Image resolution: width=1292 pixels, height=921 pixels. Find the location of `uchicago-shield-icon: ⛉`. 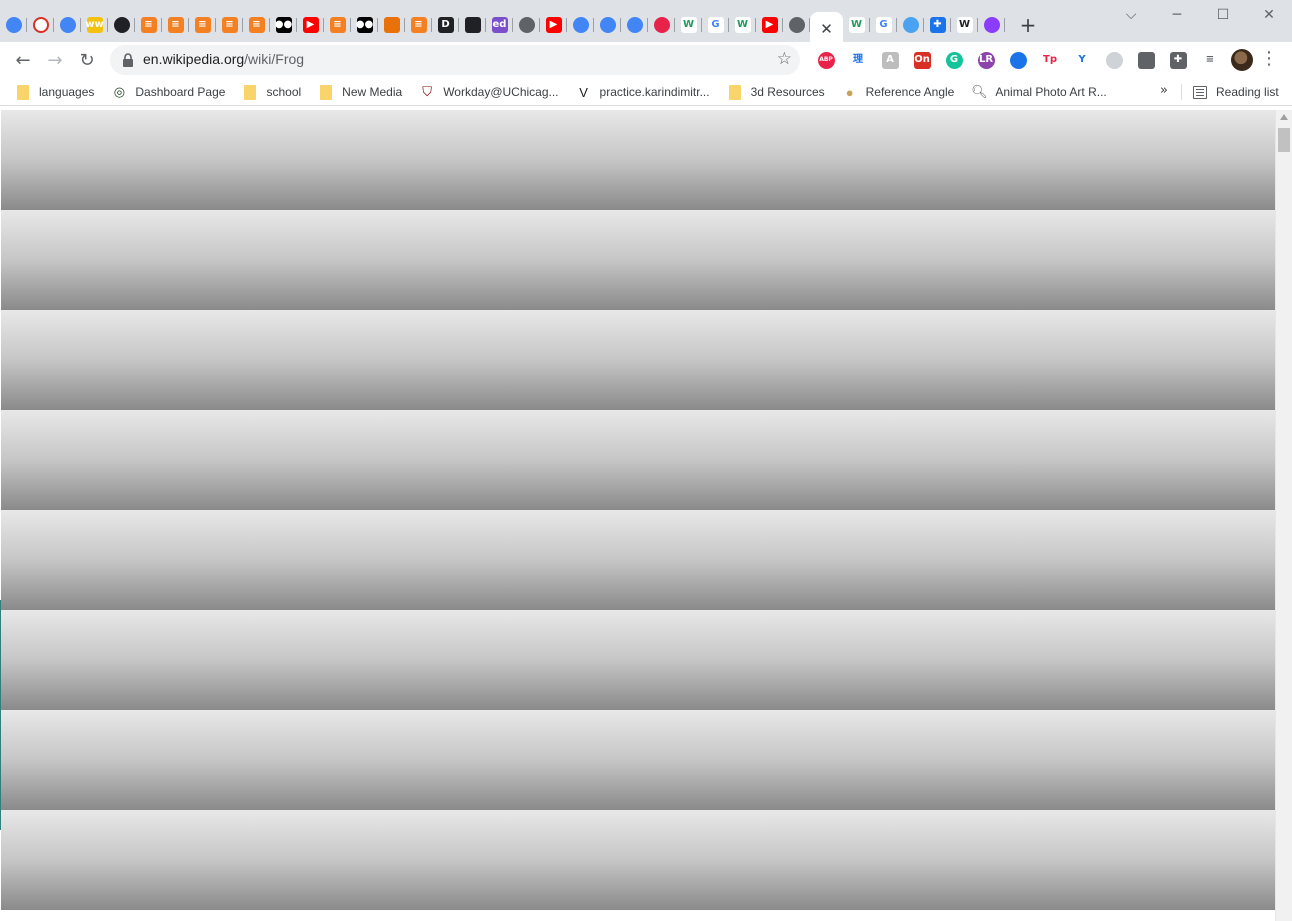

uchicago-shield-icon: ⛉ is located at coordinates (427, 91).